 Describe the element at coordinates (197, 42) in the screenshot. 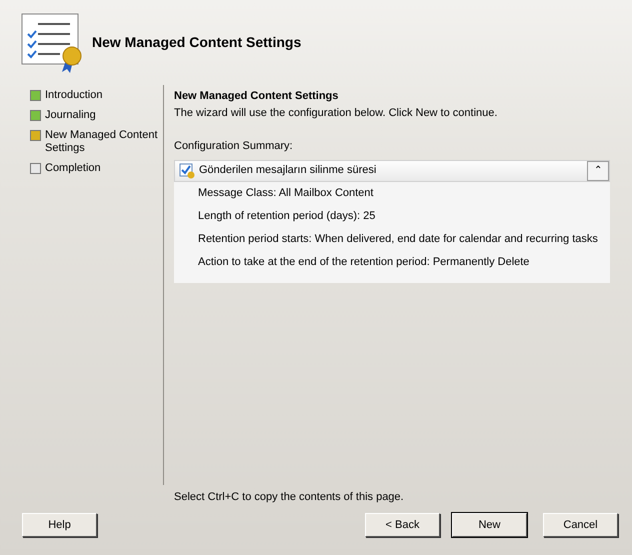

I see `wizard-title: New Managed Content Settings` at that location.